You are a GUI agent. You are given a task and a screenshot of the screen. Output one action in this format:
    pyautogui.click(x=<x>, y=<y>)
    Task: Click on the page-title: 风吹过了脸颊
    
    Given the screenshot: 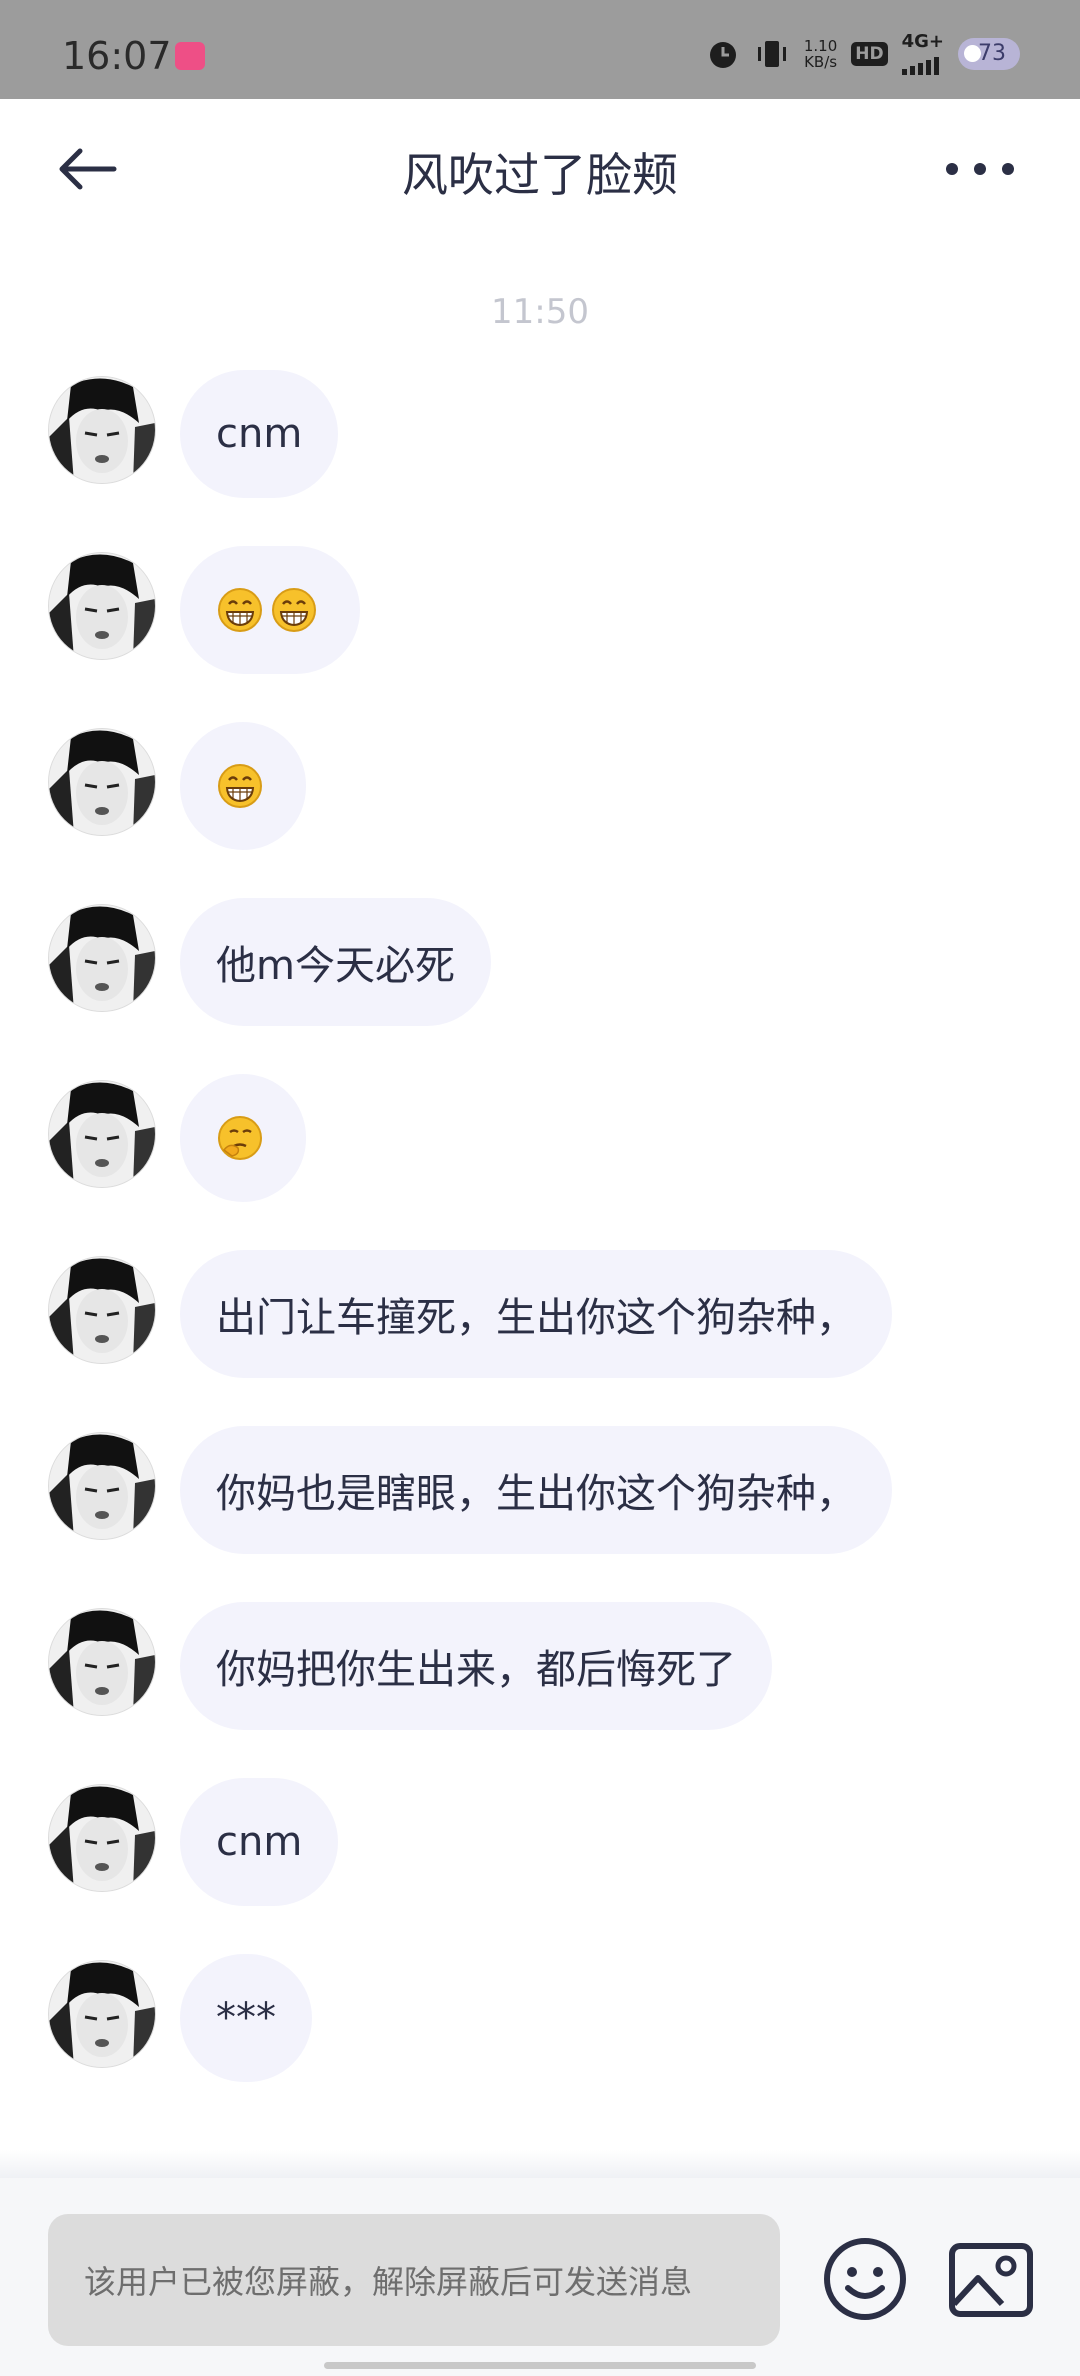 What is the action you would take?
    pyautogui.click(x=540, y=175)
    